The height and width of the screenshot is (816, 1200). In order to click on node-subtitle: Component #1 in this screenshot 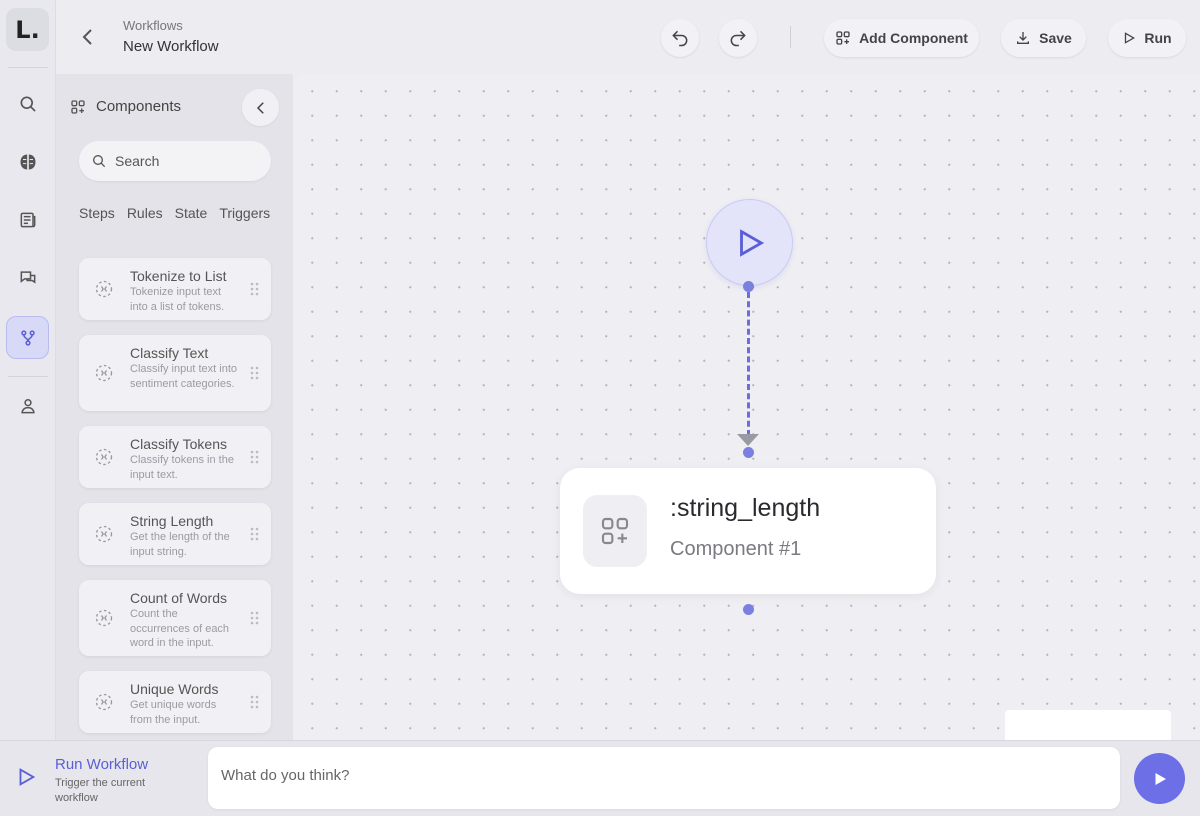, I will do `click(736, 549)`.